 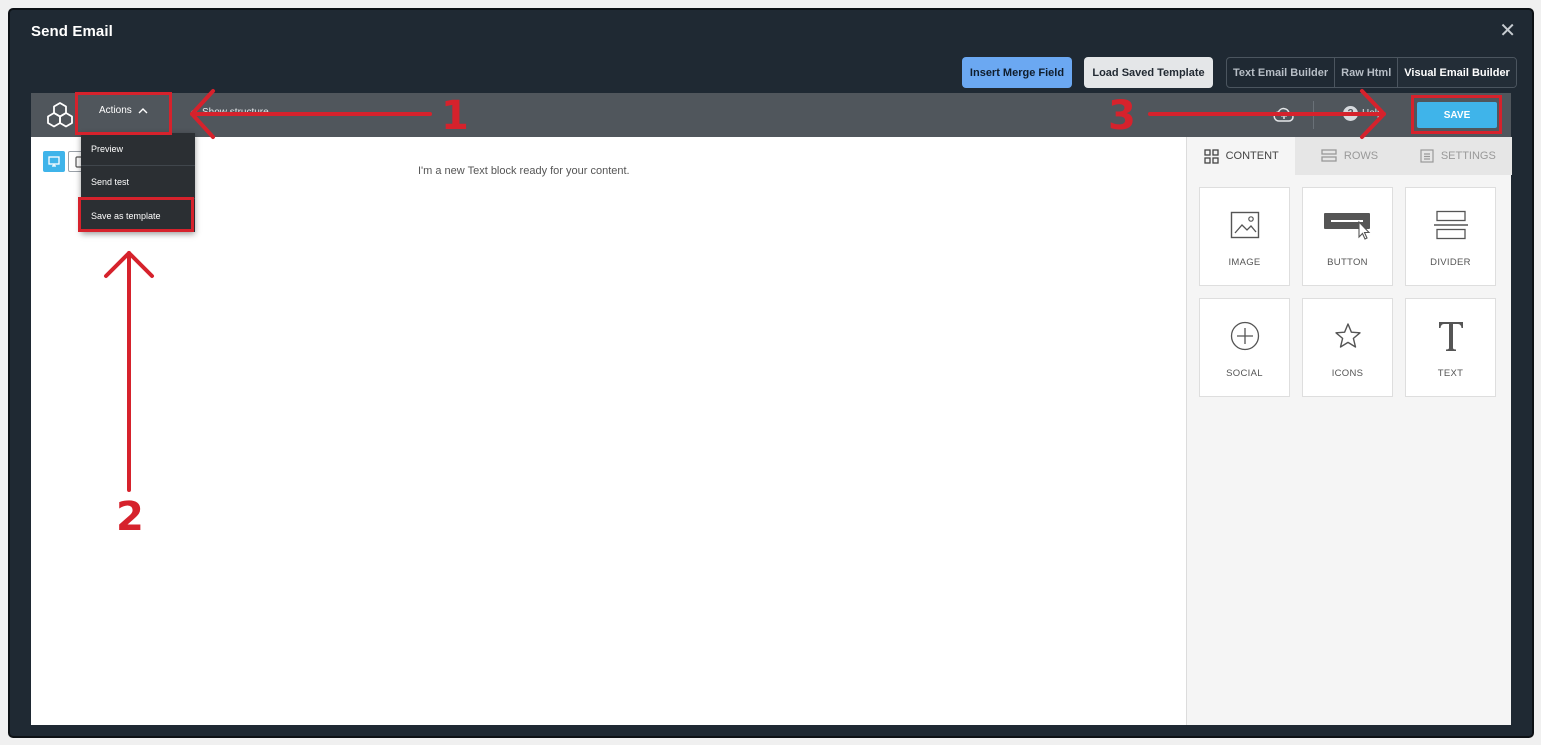 I want to click on annotation-label-1: 1, so click(x=455, y=116).